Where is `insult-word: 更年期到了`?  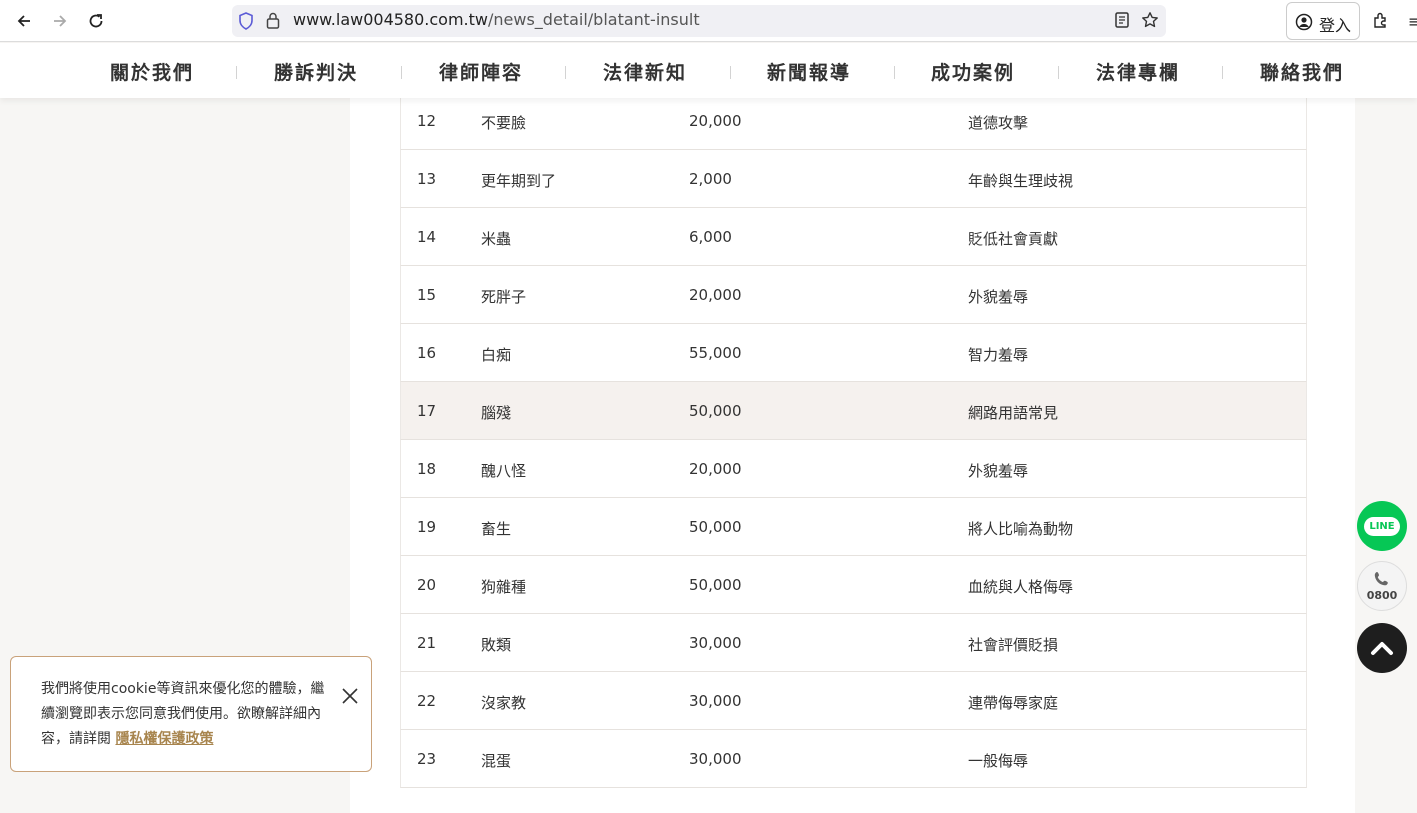 insult-word: 更年期到了 is located at coordinates (519, 181).